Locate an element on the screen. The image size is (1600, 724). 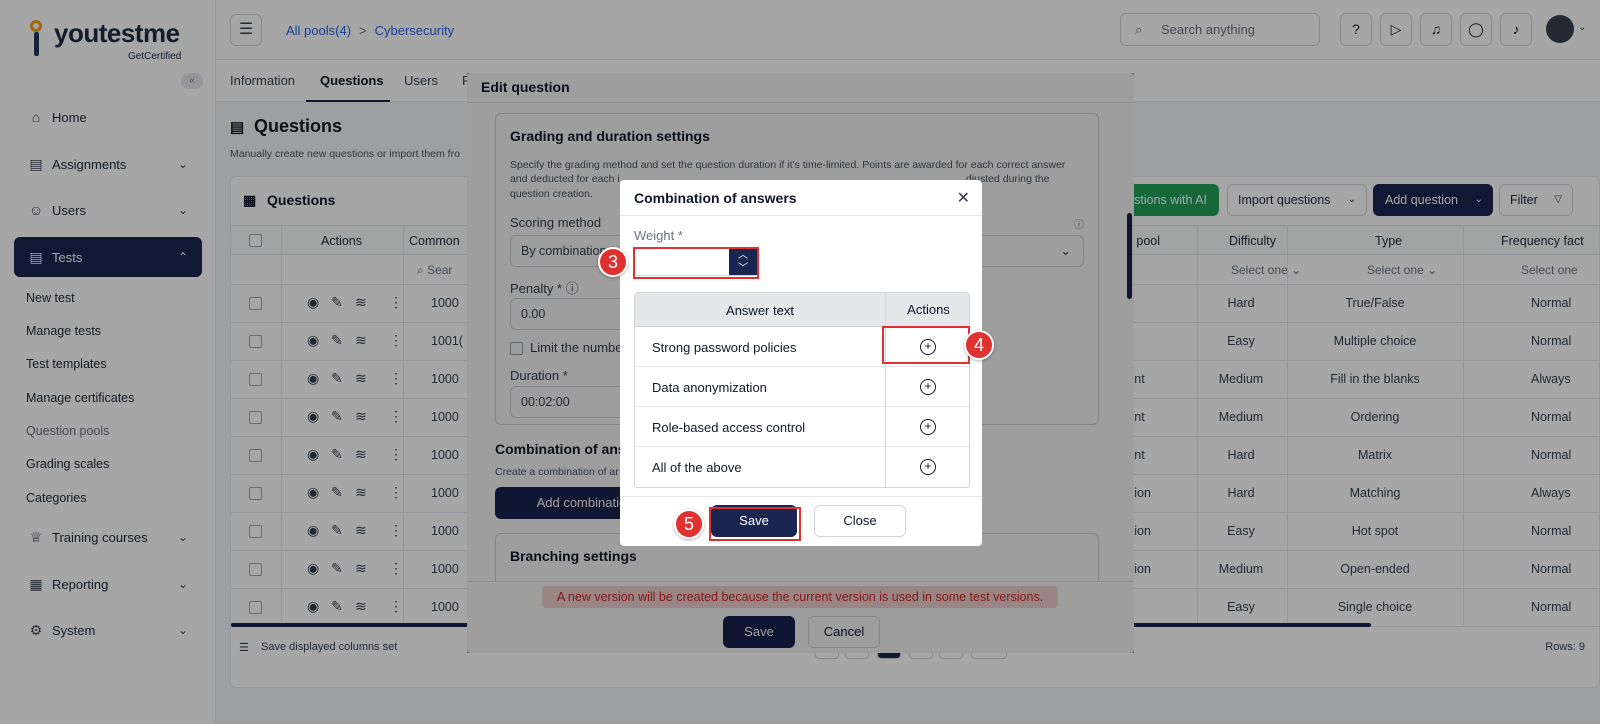
highlight-add-answer is located at coordinates (926, 345).